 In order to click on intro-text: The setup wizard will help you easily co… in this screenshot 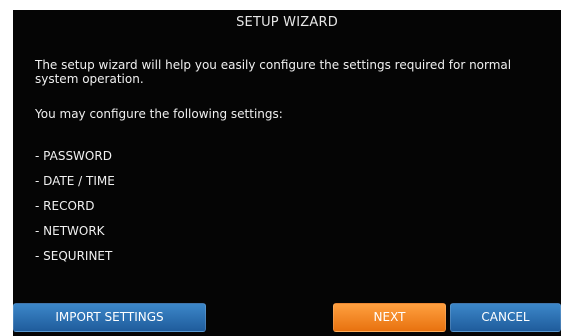, I will do `click(273, 72)`.